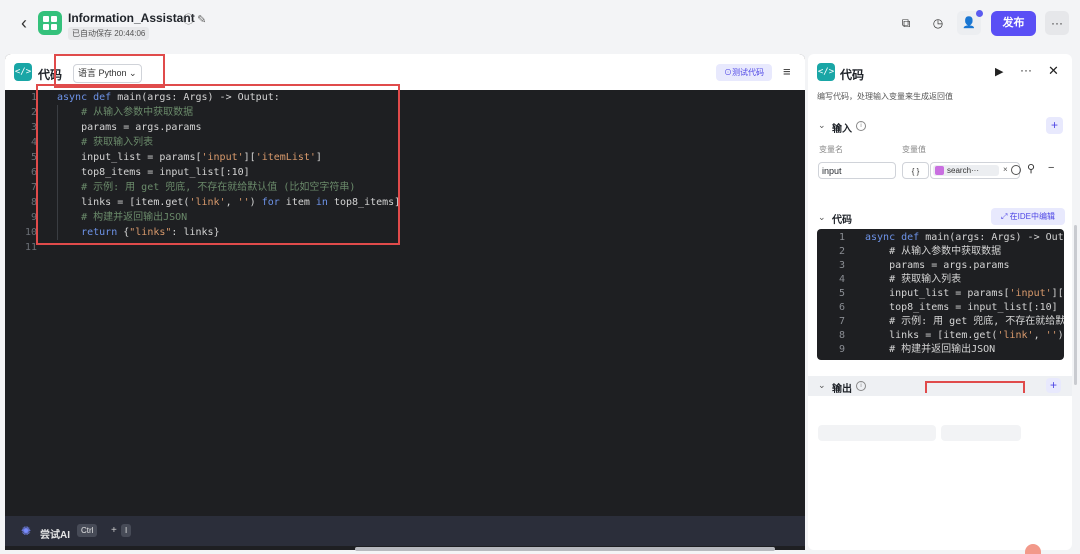 This screenshot has height=554, width=1080. Describe the element at coordinates (1053, 385) in the screenshot. I see `add-output-button: +` at that location.